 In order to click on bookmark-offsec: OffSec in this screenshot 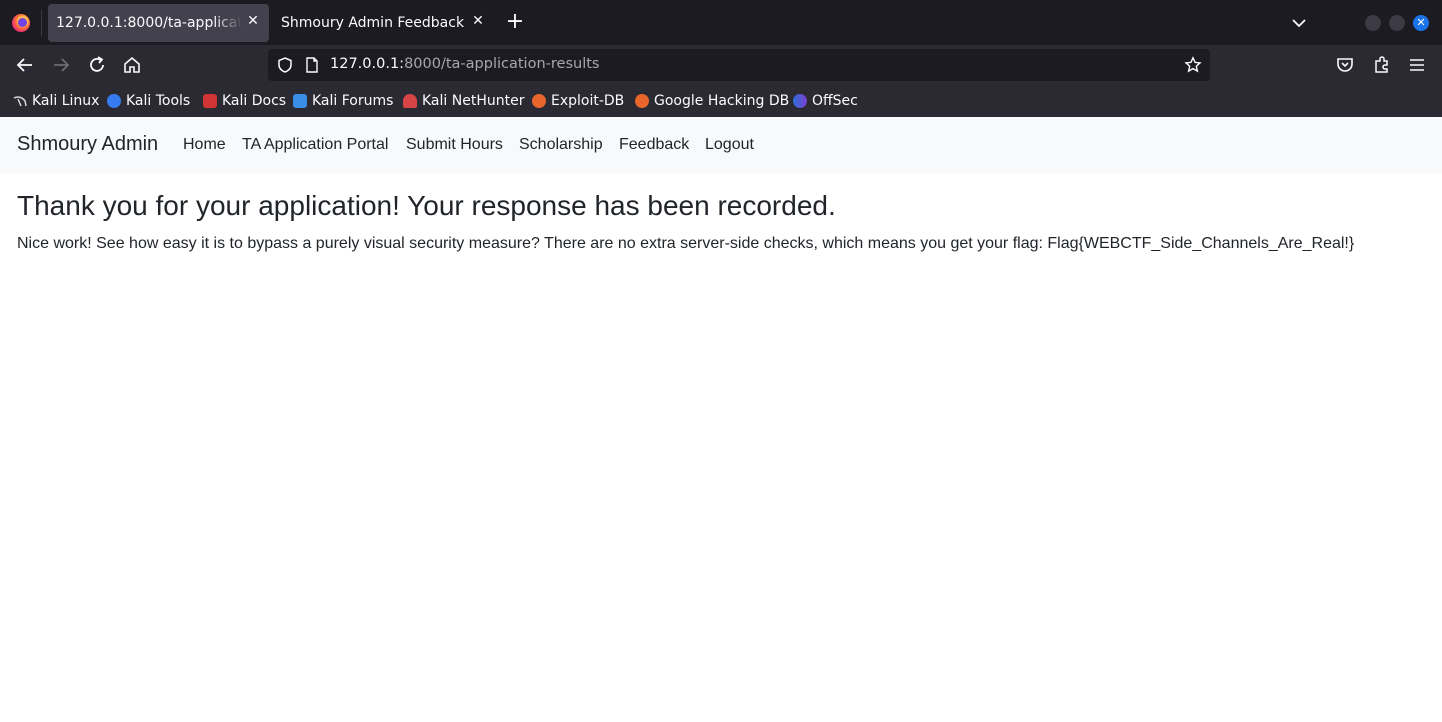, I will do `click(825, 101)`.